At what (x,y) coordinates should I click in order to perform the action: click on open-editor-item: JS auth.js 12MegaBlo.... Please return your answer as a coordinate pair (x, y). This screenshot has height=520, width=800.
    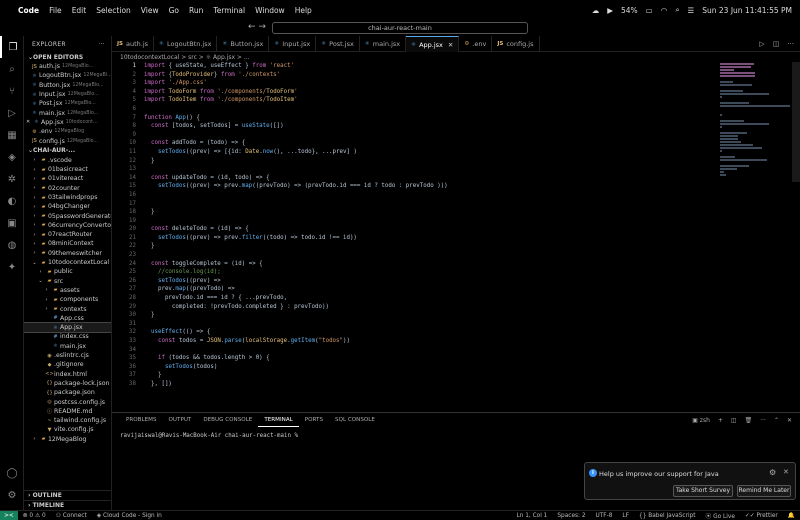
    Looking at the image, I should click on (67, 66).